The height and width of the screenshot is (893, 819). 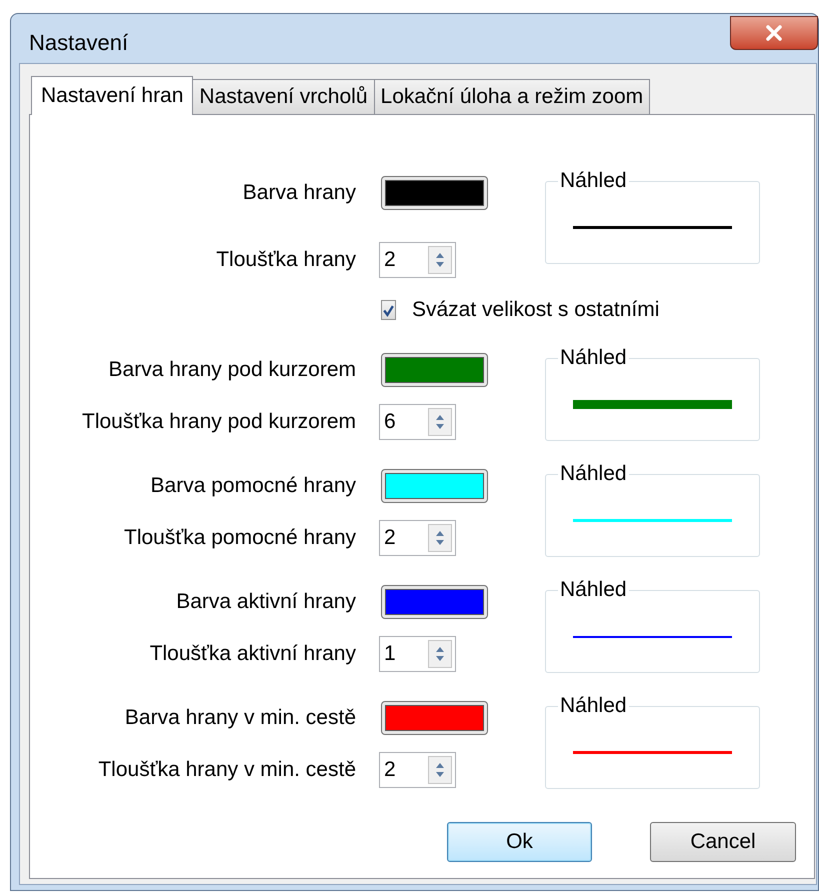 I want to click on dialog-button: Ok, so click(x=519, y=842).